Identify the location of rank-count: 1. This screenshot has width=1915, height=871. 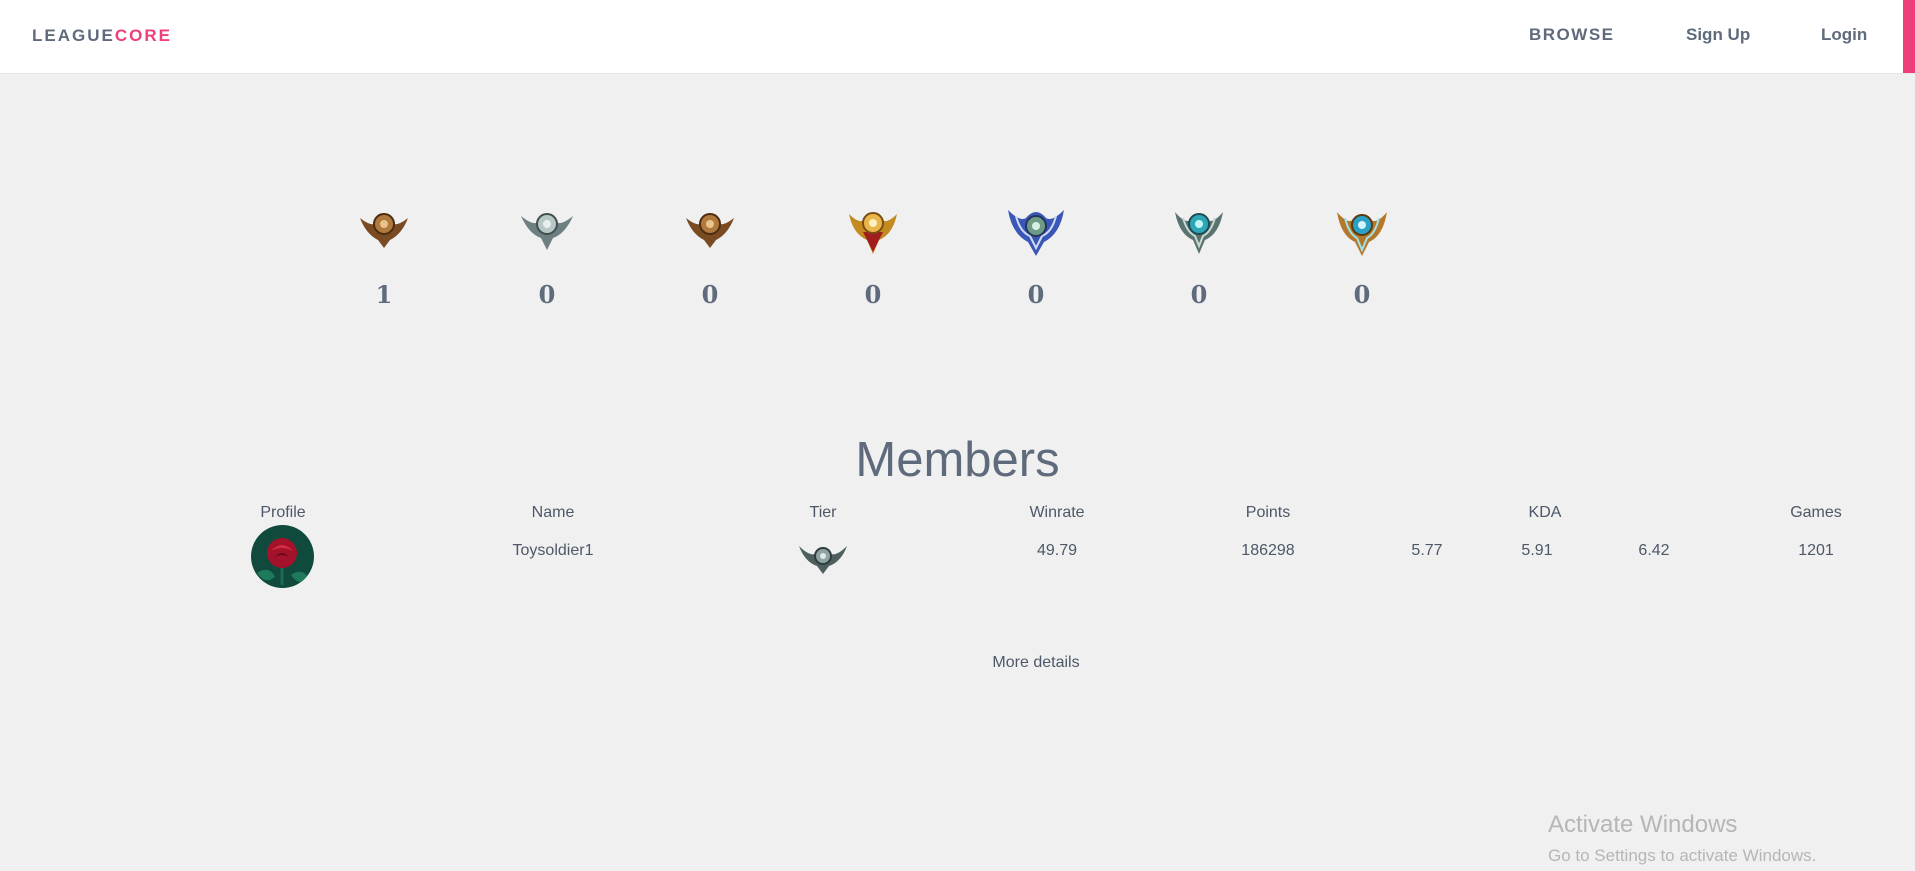
(384, 294).